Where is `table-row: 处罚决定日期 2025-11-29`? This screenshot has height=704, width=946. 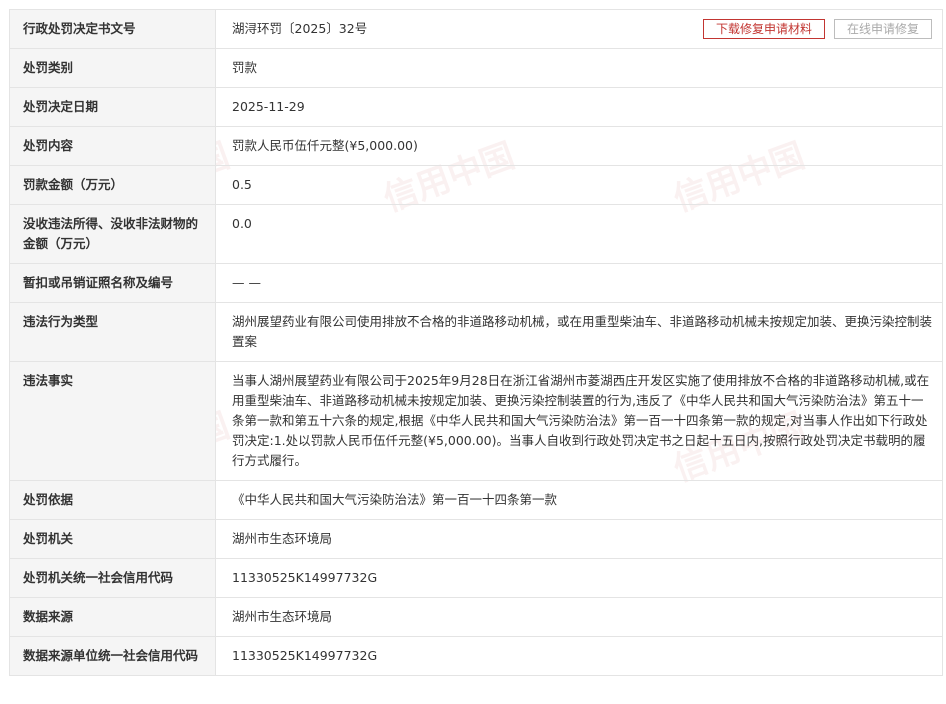 table-row: 处罚决定日期 2025-11-29 is located at coordinates (476, 107).